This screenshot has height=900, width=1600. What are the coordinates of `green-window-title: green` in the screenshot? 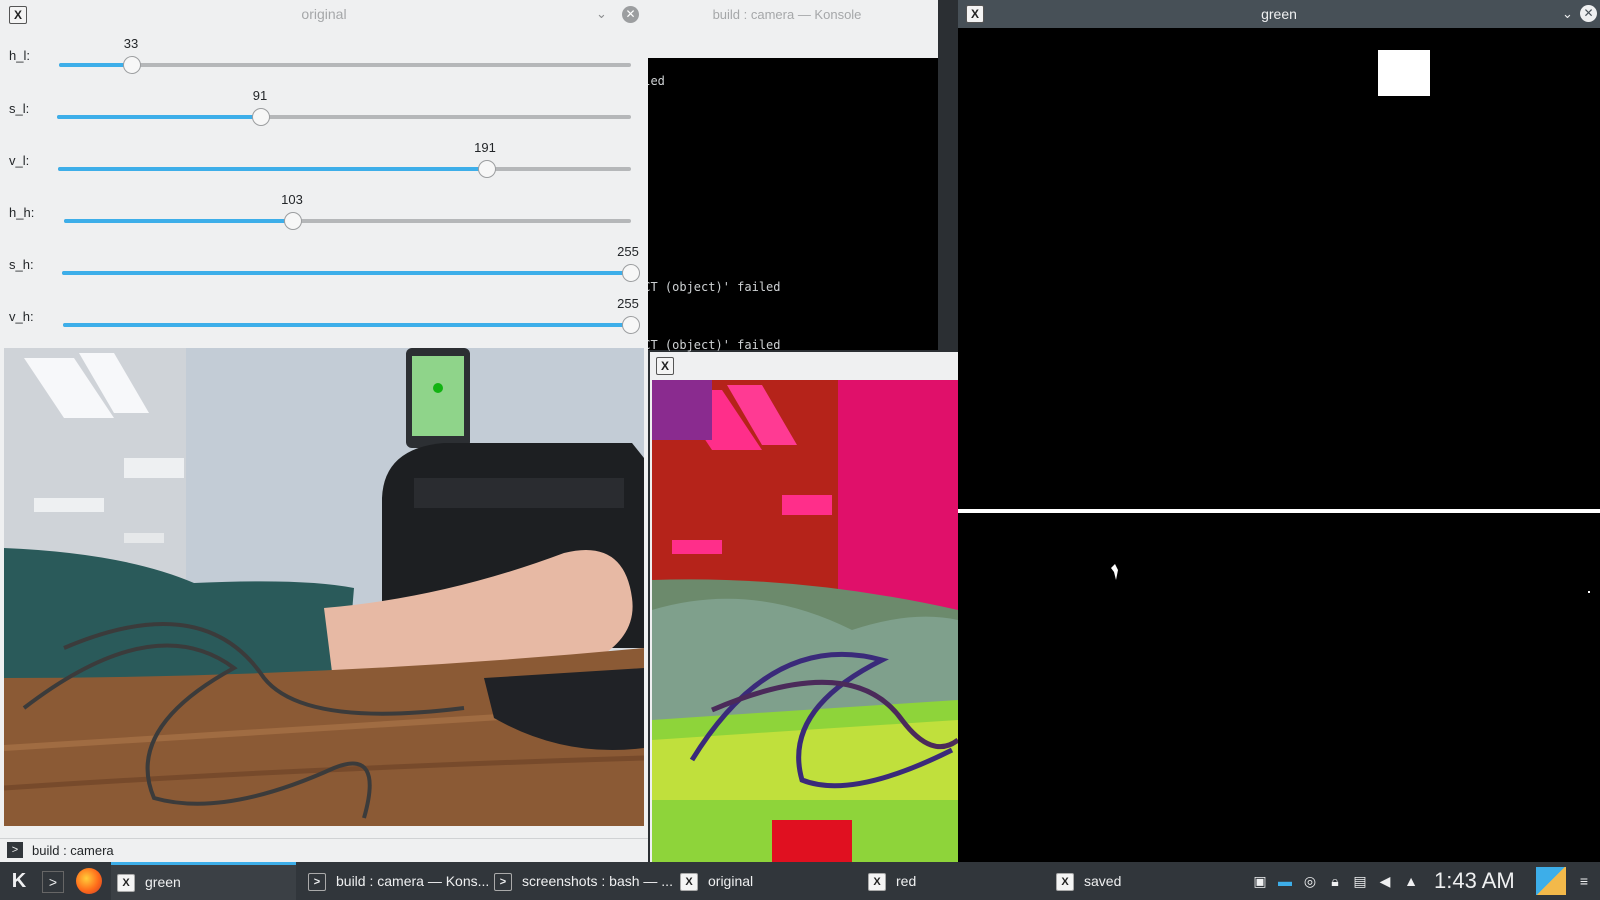 It's located at (1279, 14).